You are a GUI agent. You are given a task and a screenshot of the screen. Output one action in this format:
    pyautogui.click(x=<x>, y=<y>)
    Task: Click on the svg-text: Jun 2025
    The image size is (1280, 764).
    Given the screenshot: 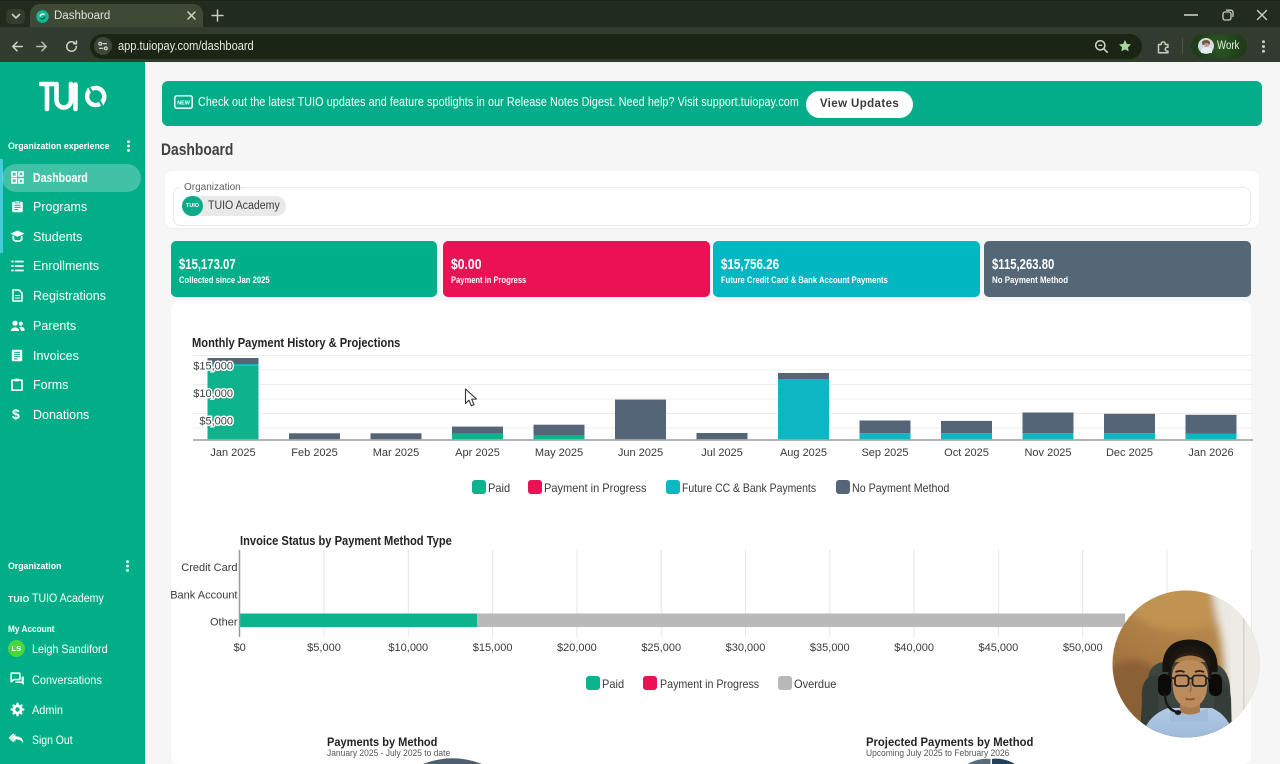 What is the action you would take?
    pyautogui.click(x=640, y=453)
    